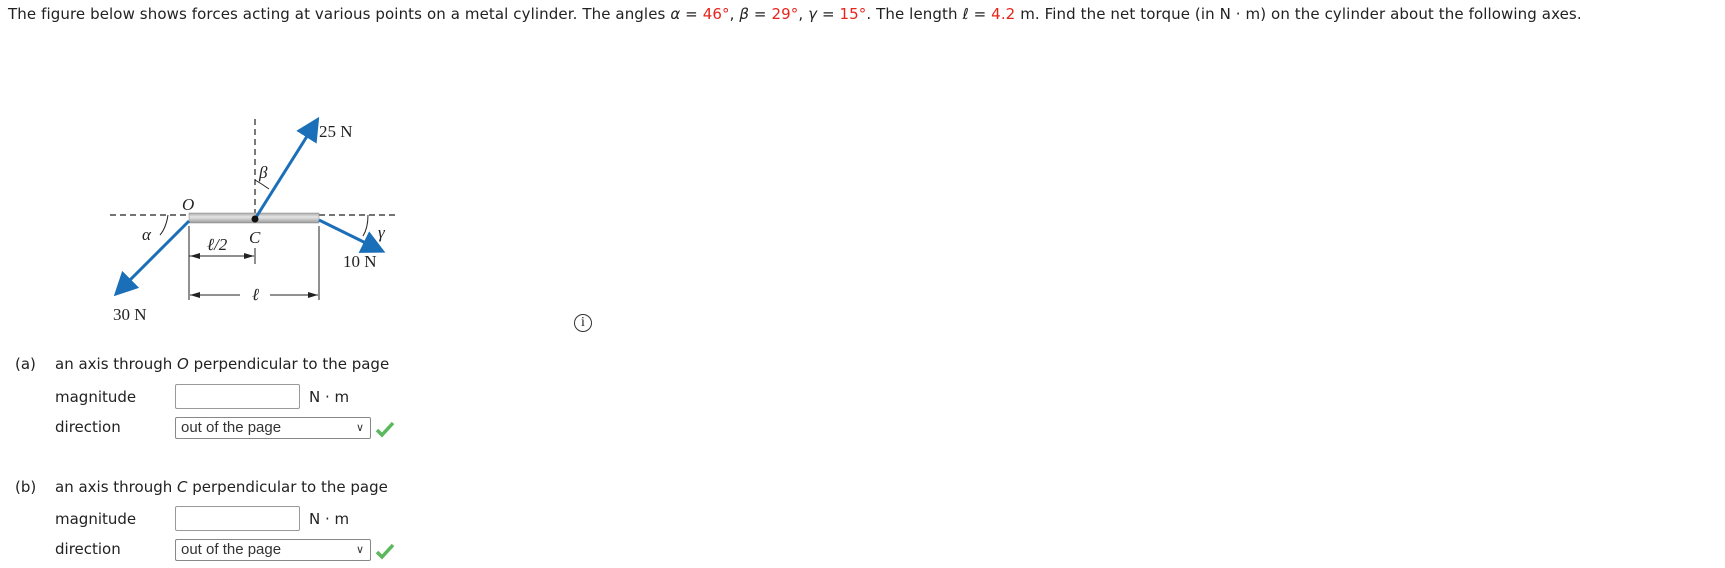  What do you see at coordinates (360, 261) in the screenshot?
I see `label-10n: 10 N` at bounding box center [360, 261].